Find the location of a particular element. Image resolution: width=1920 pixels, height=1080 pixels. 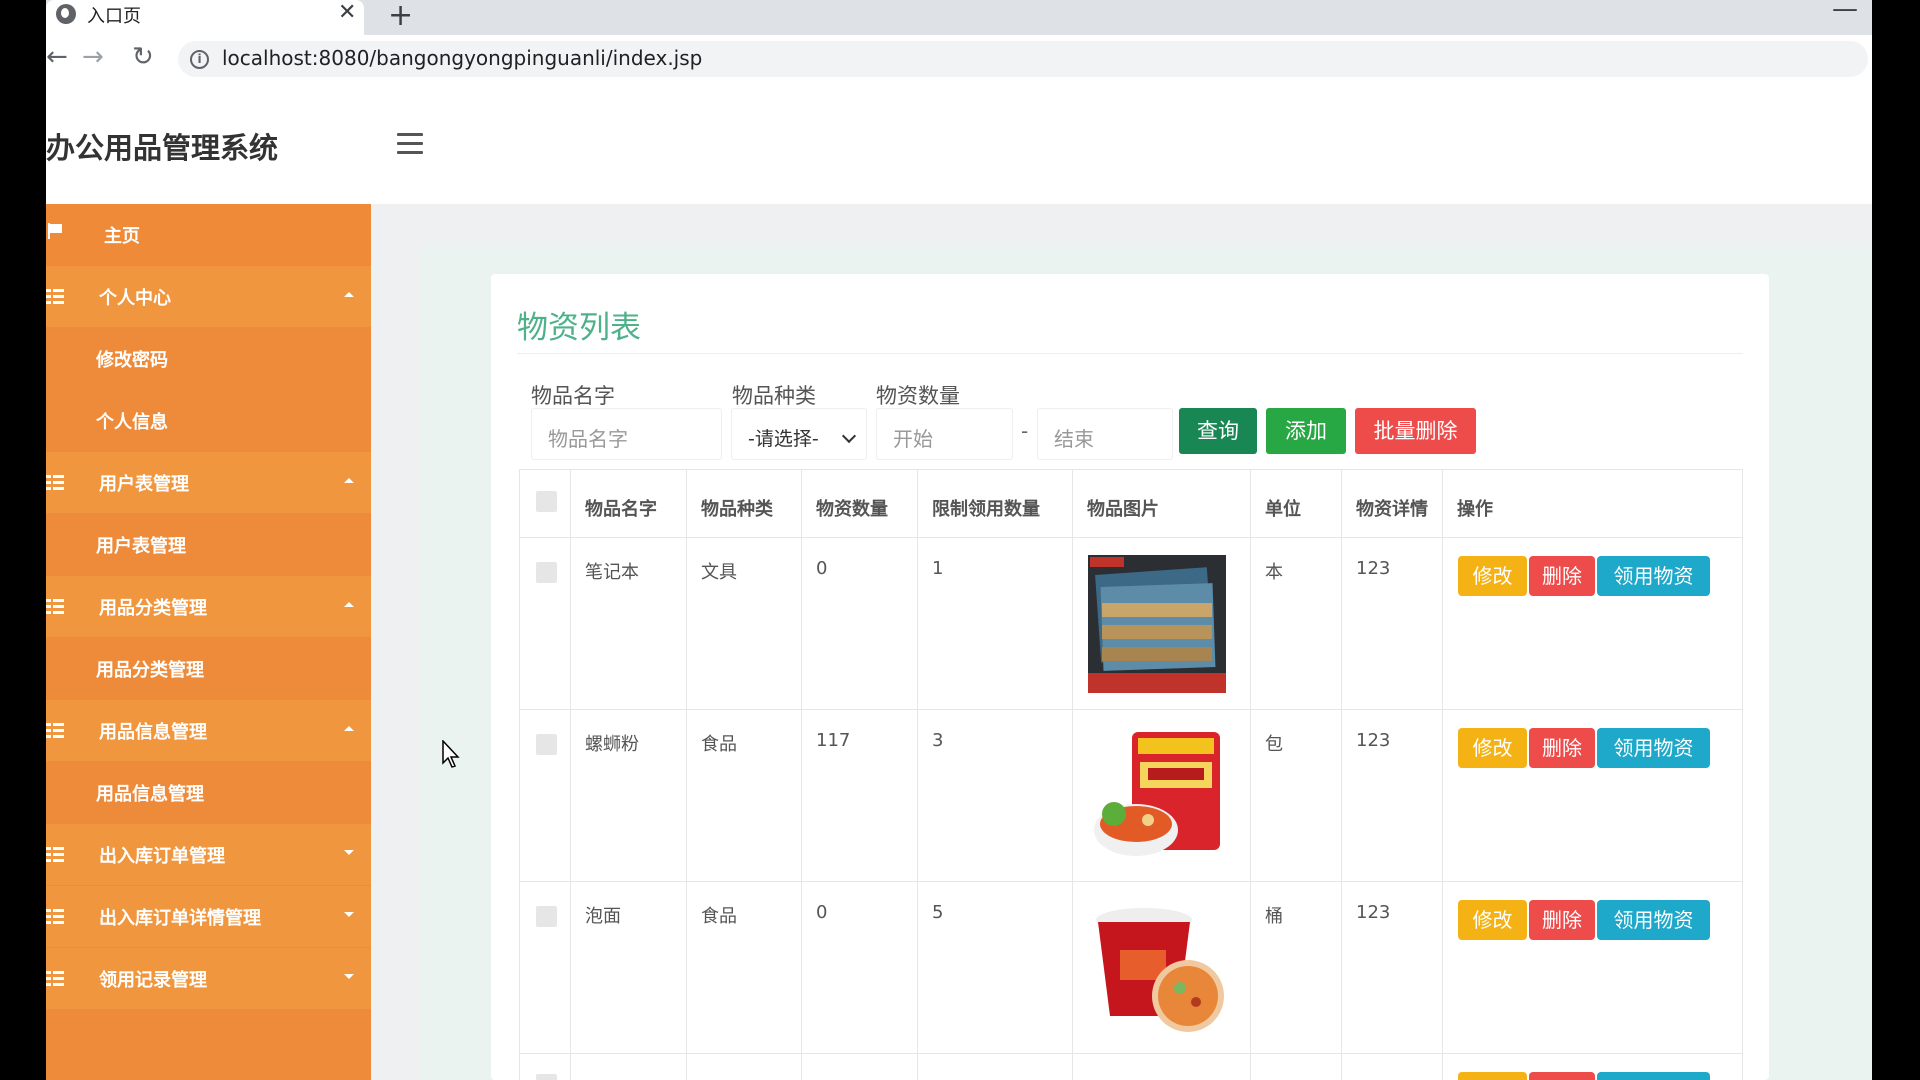

caret-up-icon is located at coordinates (349, 604).